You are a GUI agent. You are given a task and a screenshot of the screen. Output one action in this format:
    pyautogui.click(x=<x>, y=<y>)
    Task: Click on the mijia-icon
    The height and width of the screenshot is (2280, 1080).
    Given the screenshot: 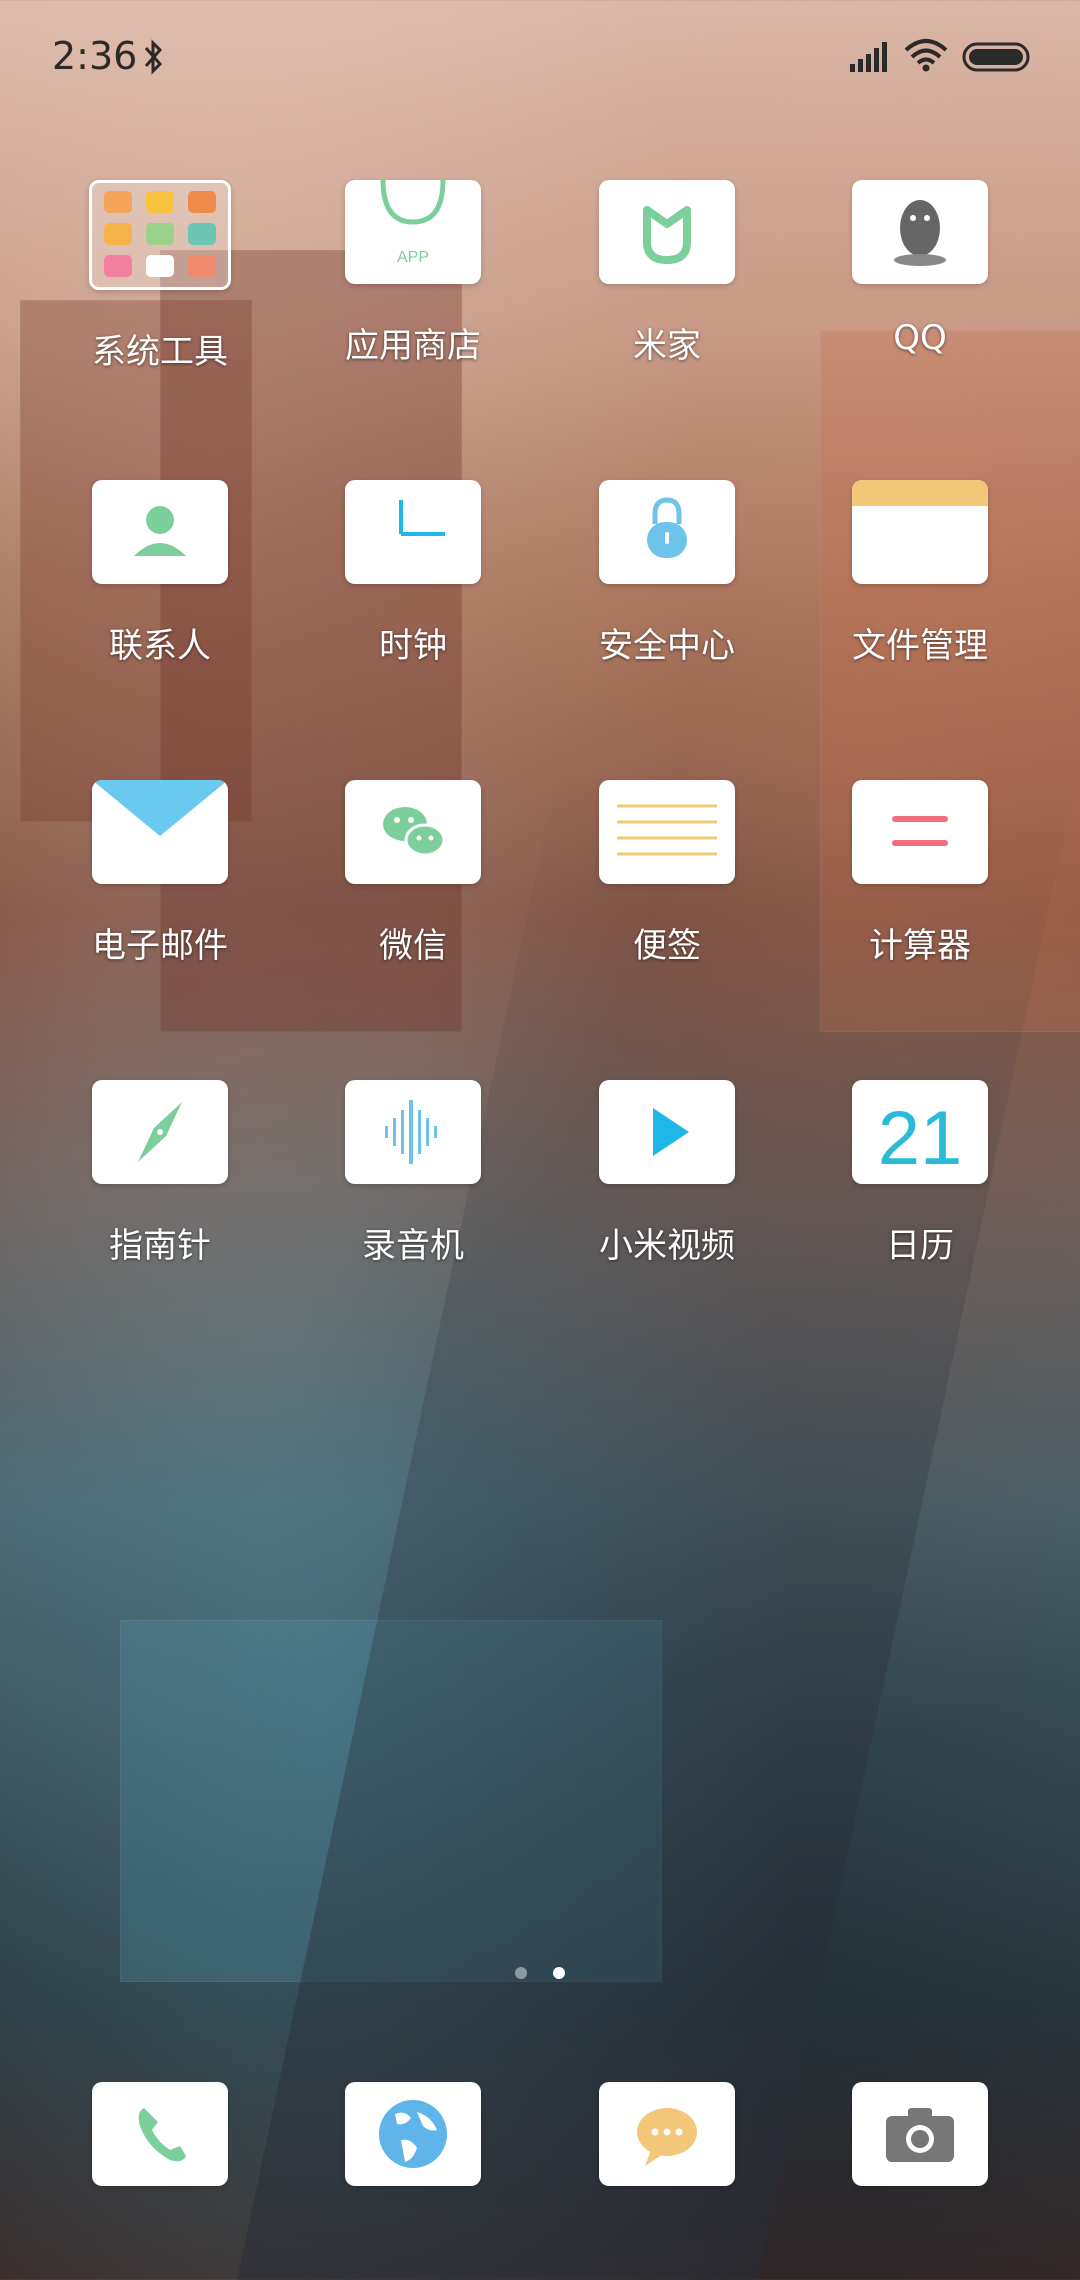 What is the action you would take?
    pyautogui.click(x=667, y=232)
    